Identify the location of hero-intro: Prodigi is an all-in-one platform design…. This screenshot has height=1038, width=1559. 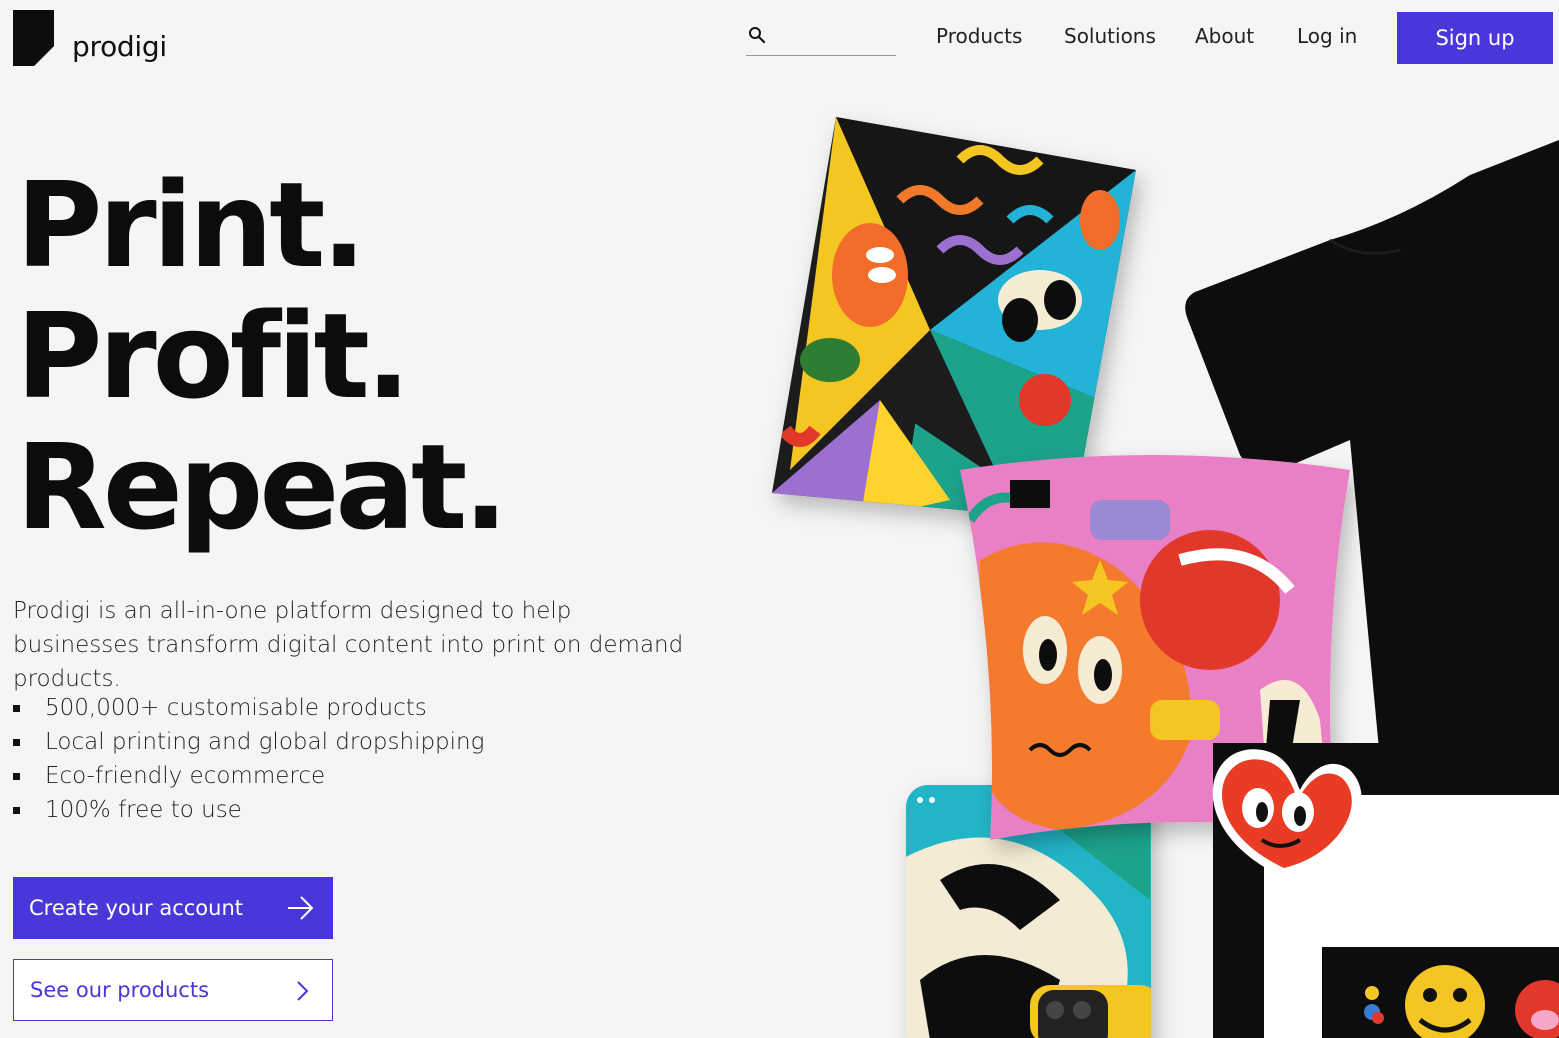
(348, 645).